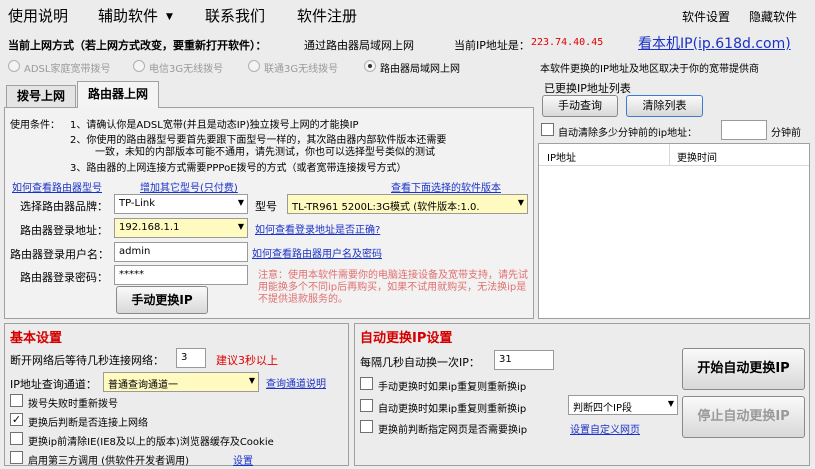 This screenshot has height=469, width=815. I want to click on menu-usage: 使用说明, so click(38, 15).